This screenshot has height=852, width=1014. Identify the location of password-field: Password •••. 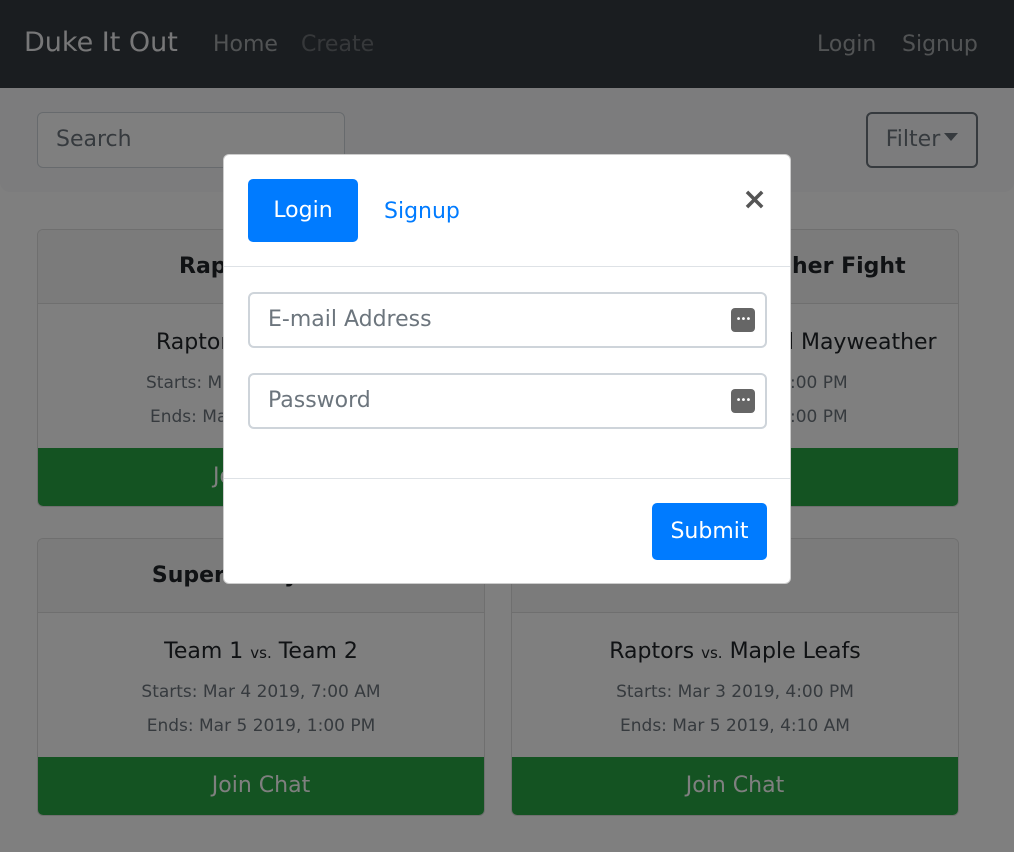
(507, 401).